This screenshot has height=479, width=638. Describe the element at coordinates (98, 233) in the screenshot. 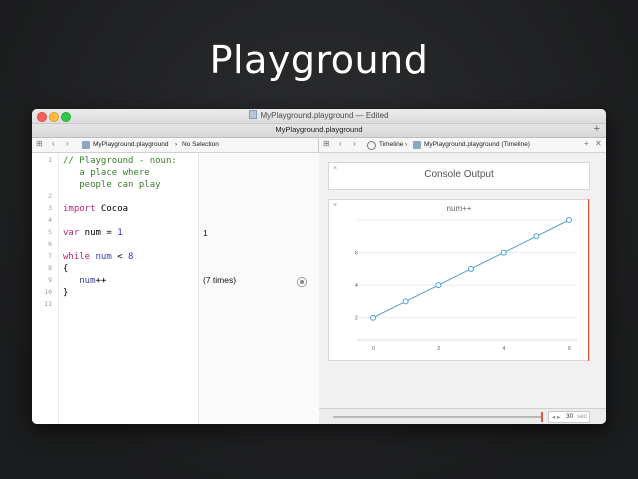

I see `code-token: num =` at that location.